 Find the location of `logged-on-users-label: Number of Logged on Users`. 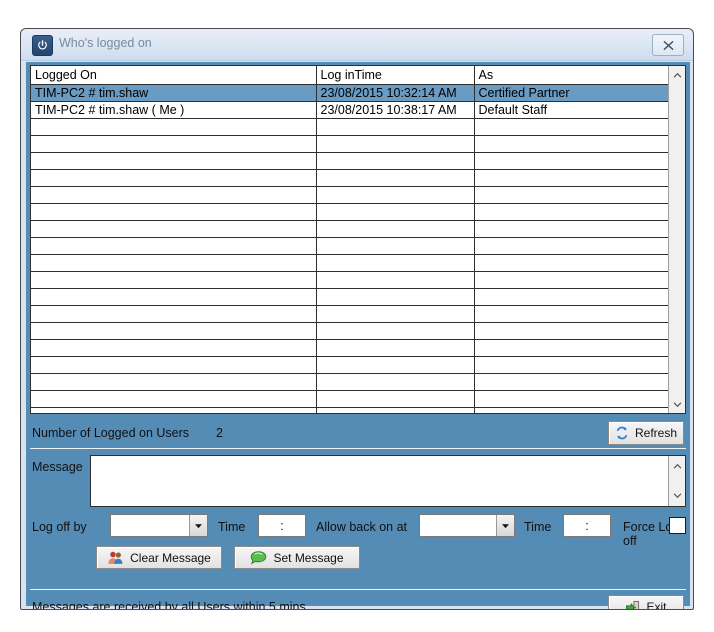

logged-on-users-label: Number of Logged on Users is located at coordinates (111, 433).